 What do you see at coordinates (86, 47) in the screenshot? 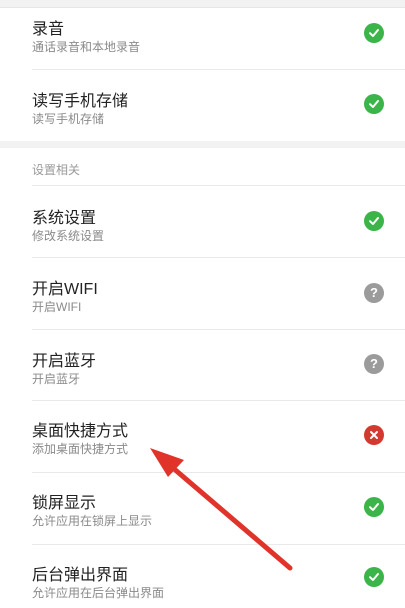
I see `row-subtitle: 通话录音和本地录音` at bounding box center [86, 47].